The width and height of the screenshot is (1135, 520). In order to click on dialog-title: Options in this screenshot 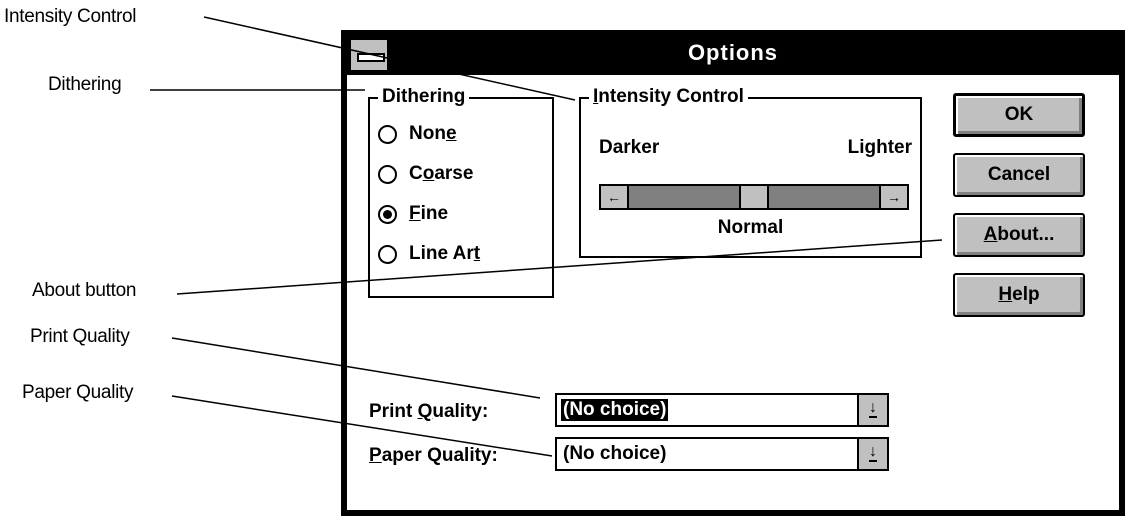, I will do `click(733, 52)`.